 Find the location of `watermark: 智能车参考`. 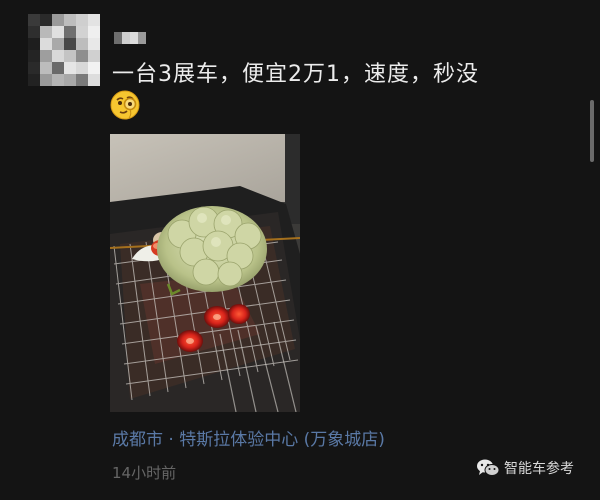

watermark: 智能车参考 is located at coordinates (525, 468).